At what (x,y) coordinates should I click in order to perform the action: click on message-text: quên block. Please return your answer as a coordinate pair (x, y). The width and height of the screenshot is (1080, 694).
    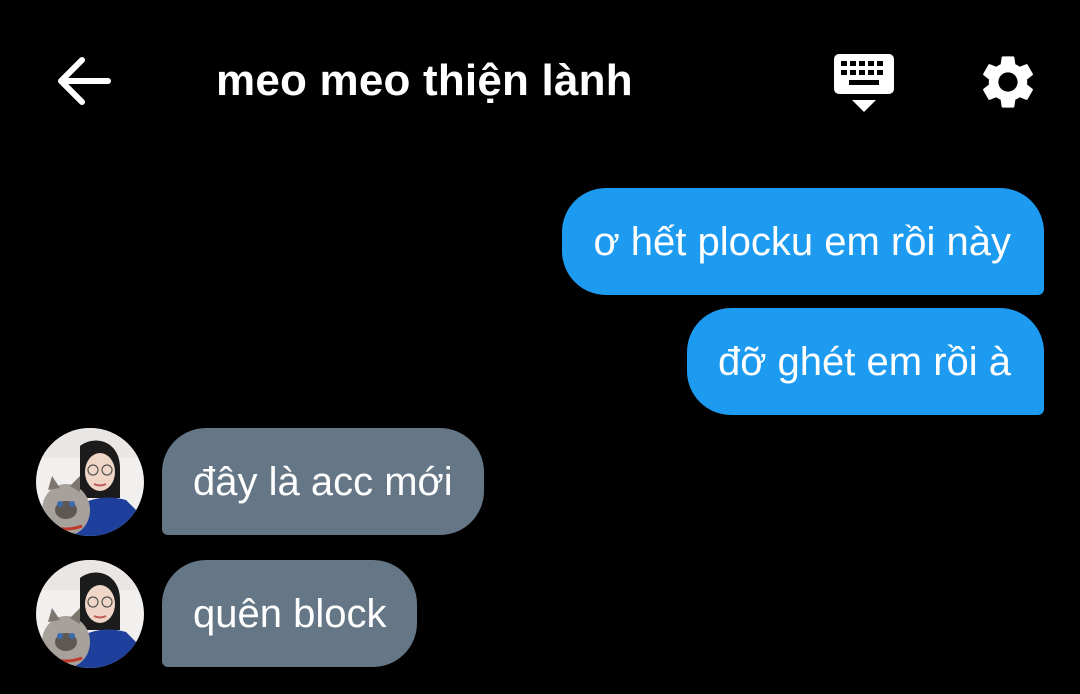
    Looking at the image, I should click on (290, 614).